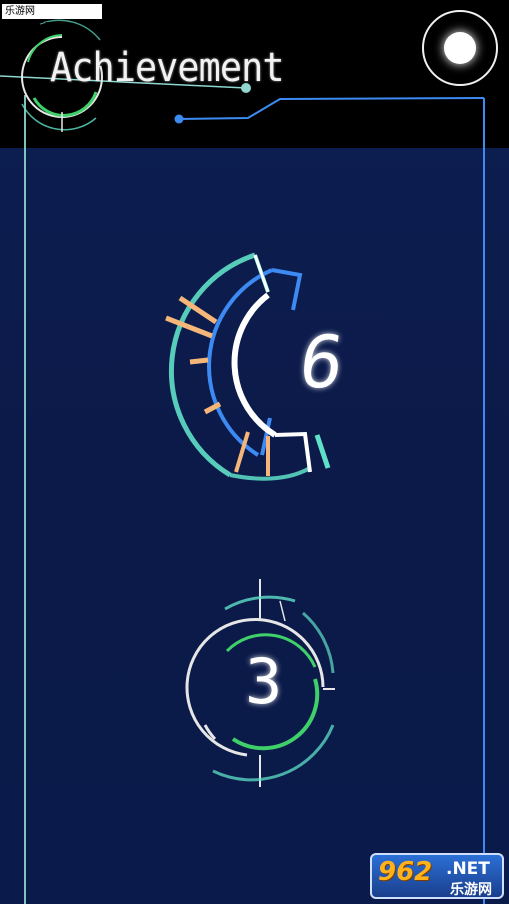 This screenshot has width=509, height=904. What do you see at coordinates (468, 869) in the screenshot?
I see `logo-suffix: .NET` at bounding box center [468, 869].